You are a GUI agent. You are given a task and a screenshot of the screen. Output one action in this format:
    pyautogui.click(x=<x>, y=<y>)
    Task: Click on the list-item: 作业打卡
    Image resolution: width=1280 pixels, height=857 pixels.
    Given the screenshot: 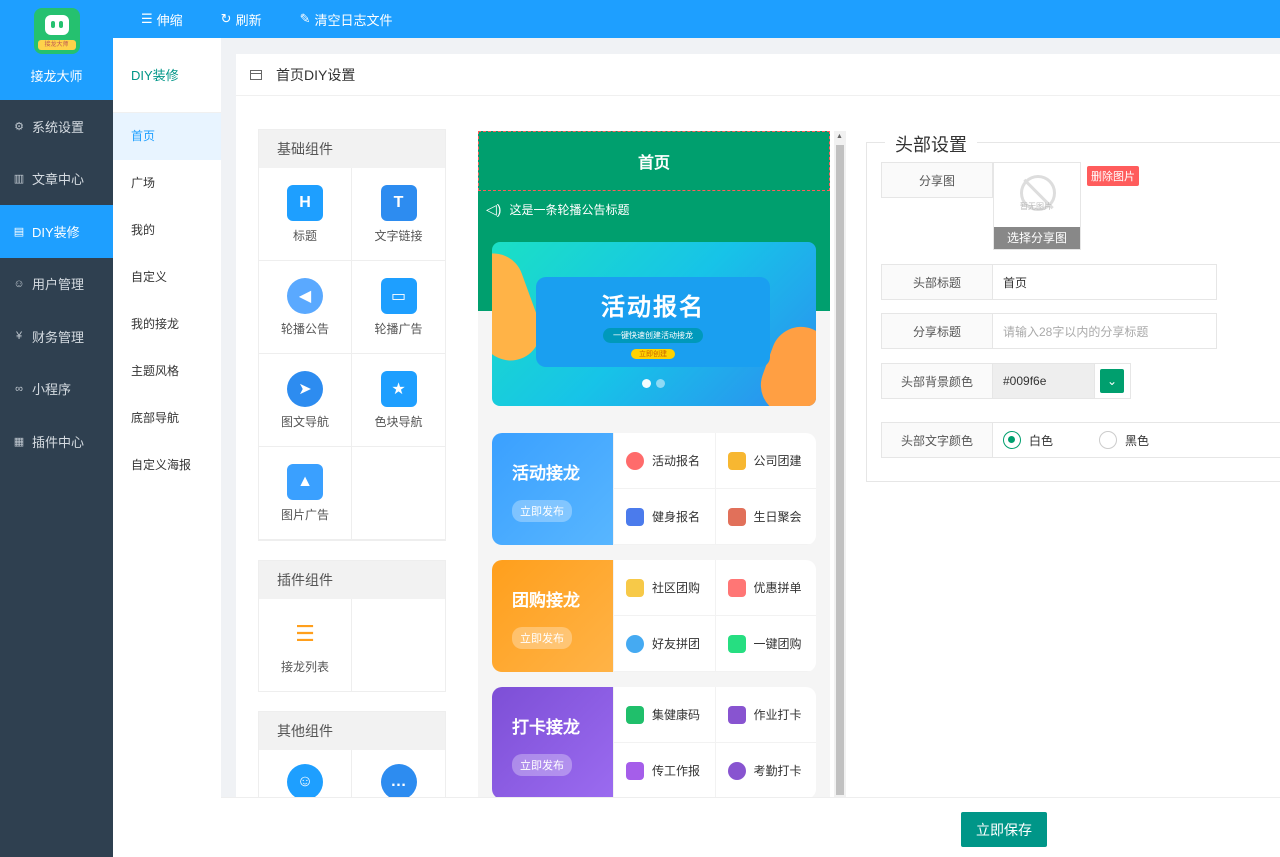 What is the action you would take?
    pyautogui.click(x=765, y=715)
    